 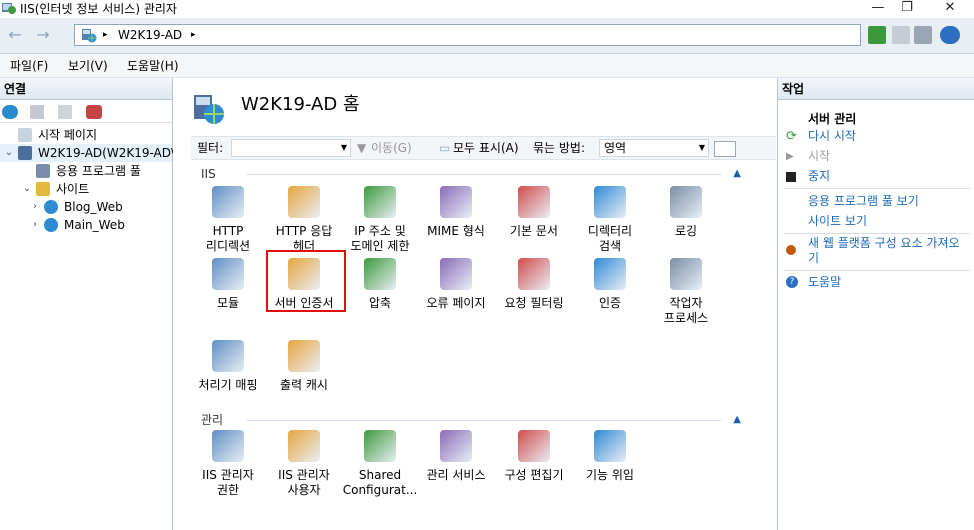 What do you see at coordinates (610, 475) in the screenshot?
I see `feature-label: 기능 위임` at bounding box center [610, 475].